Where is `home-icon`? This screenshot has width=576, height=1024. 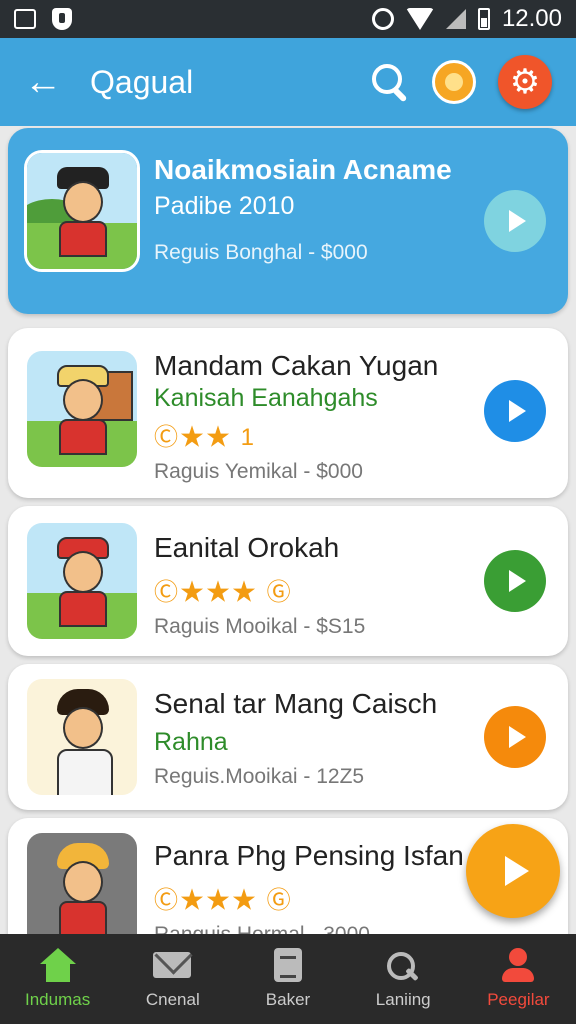
home-icon is located at coordinates (58, 966).